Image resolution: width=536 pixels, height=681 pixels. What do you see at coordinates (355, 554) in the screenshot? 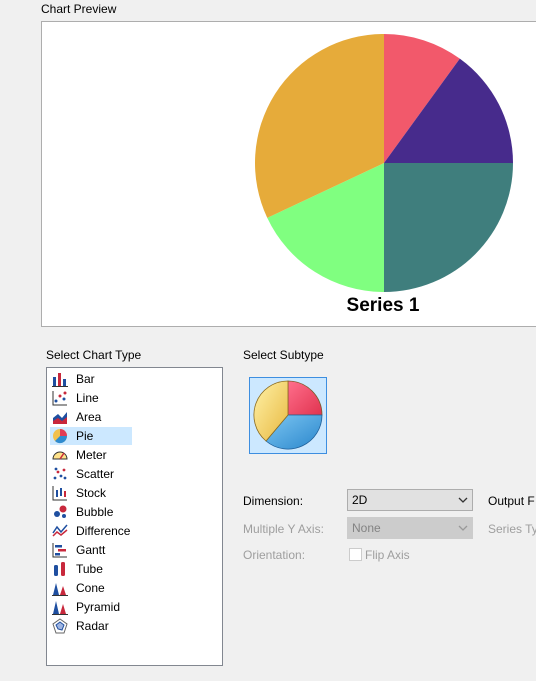
I see `flip-axis-checkbox` at bounding box center [355, 554].